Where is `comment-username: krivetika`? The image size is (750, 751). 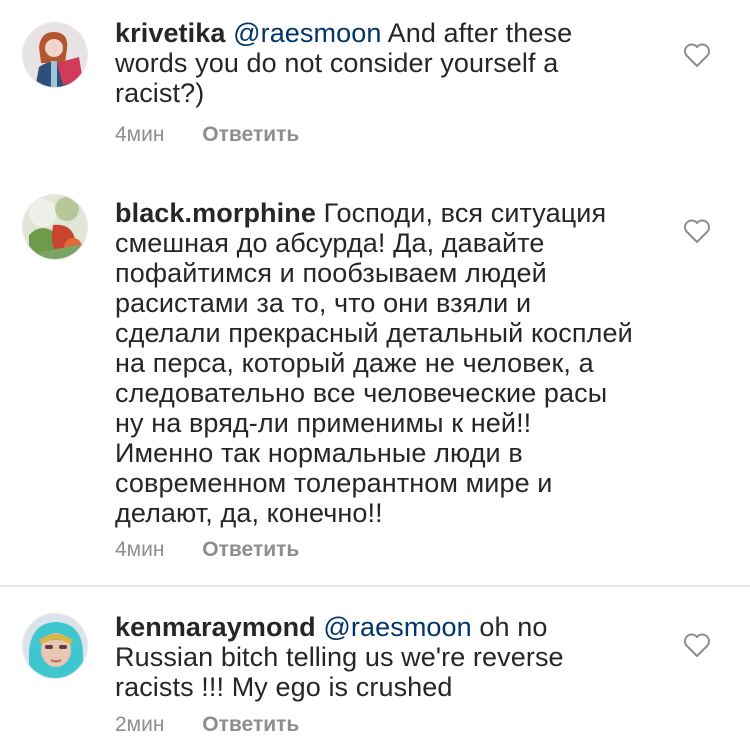 comment-username: krivetika is located at coordinates (170, 33).